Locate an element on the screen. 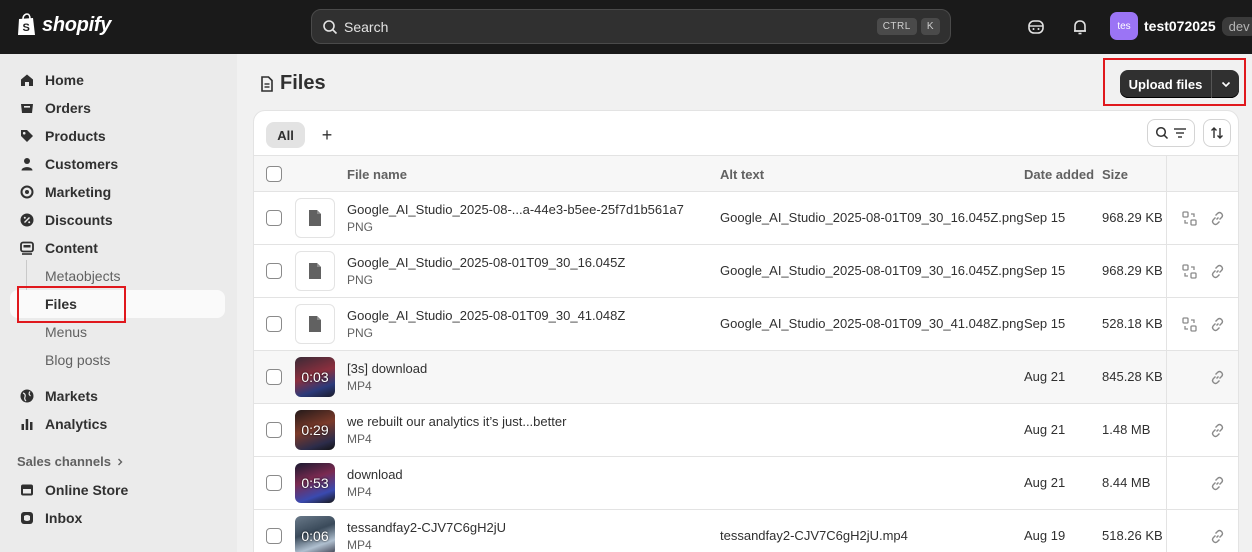 The height and width of the screenshot is (552, 1252). file-name: [3s] download is located at coordinates (387, 368).